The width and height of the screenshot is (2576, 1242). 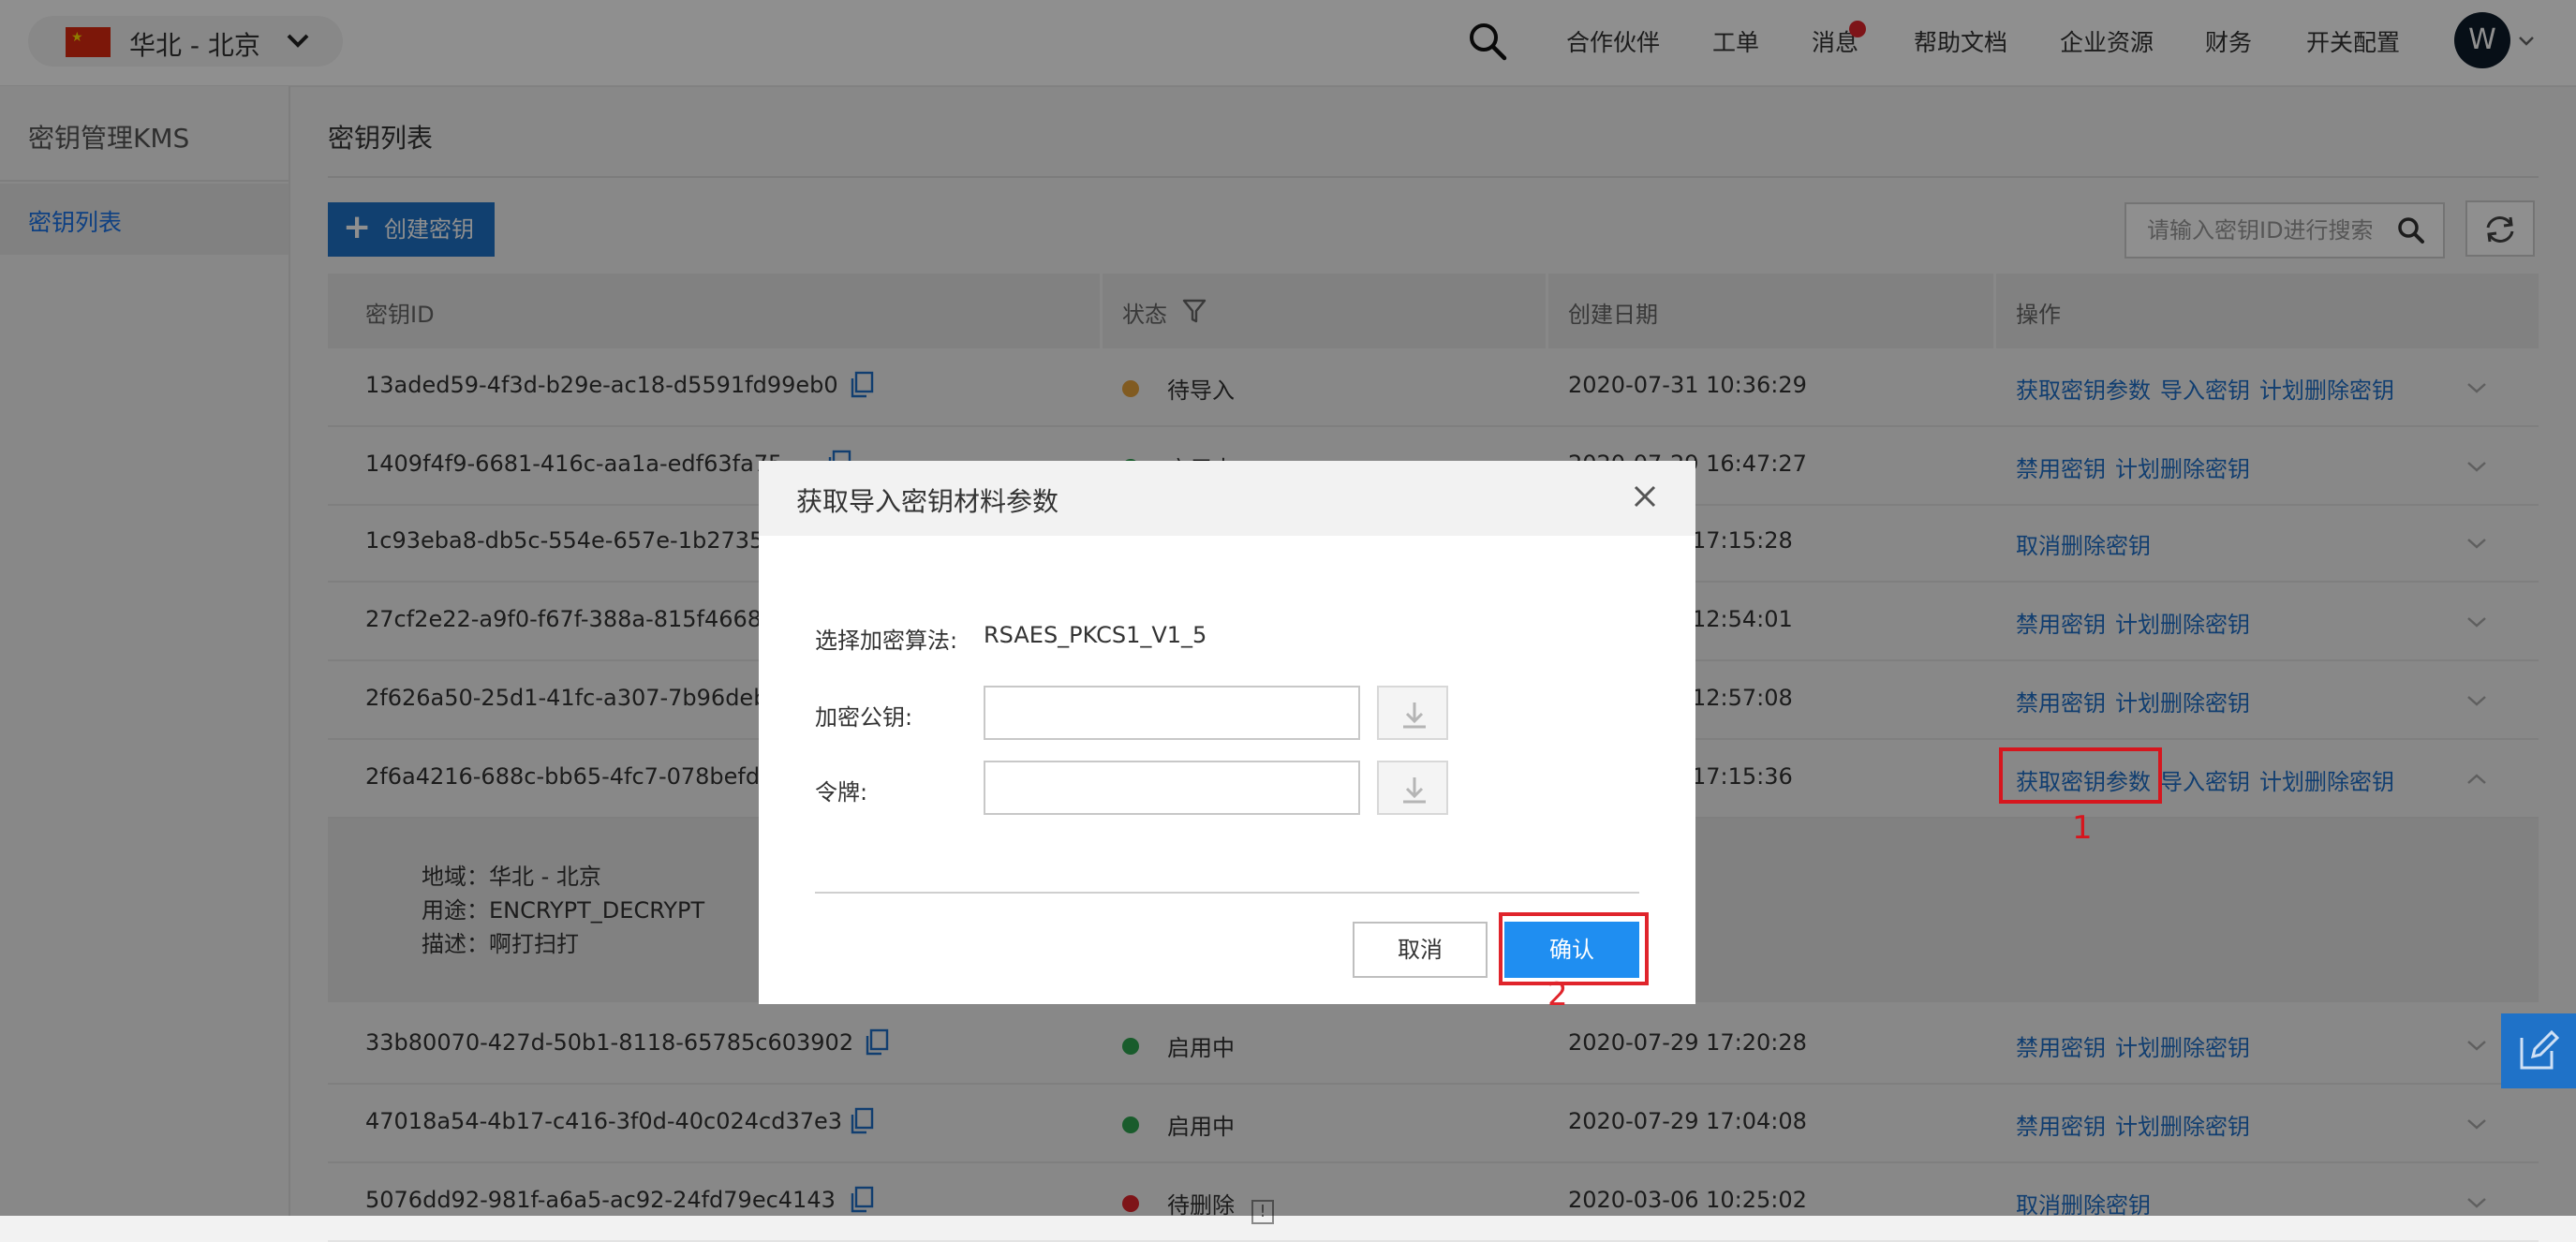 I want to click on divider, so click(x=1227, y=893).